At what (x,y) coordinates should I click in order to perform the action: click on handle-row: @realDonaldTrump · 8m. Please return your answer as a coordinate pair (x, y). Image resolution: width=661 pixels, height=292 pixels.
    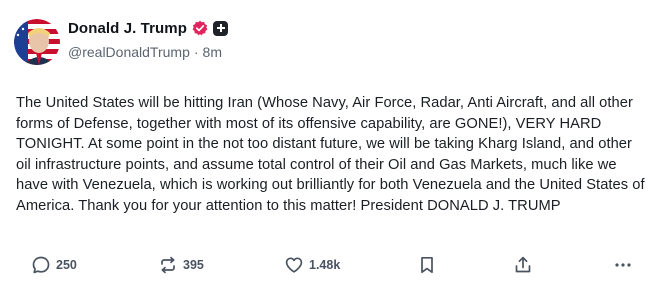
    Looking at the image, I should click on (148, 52).